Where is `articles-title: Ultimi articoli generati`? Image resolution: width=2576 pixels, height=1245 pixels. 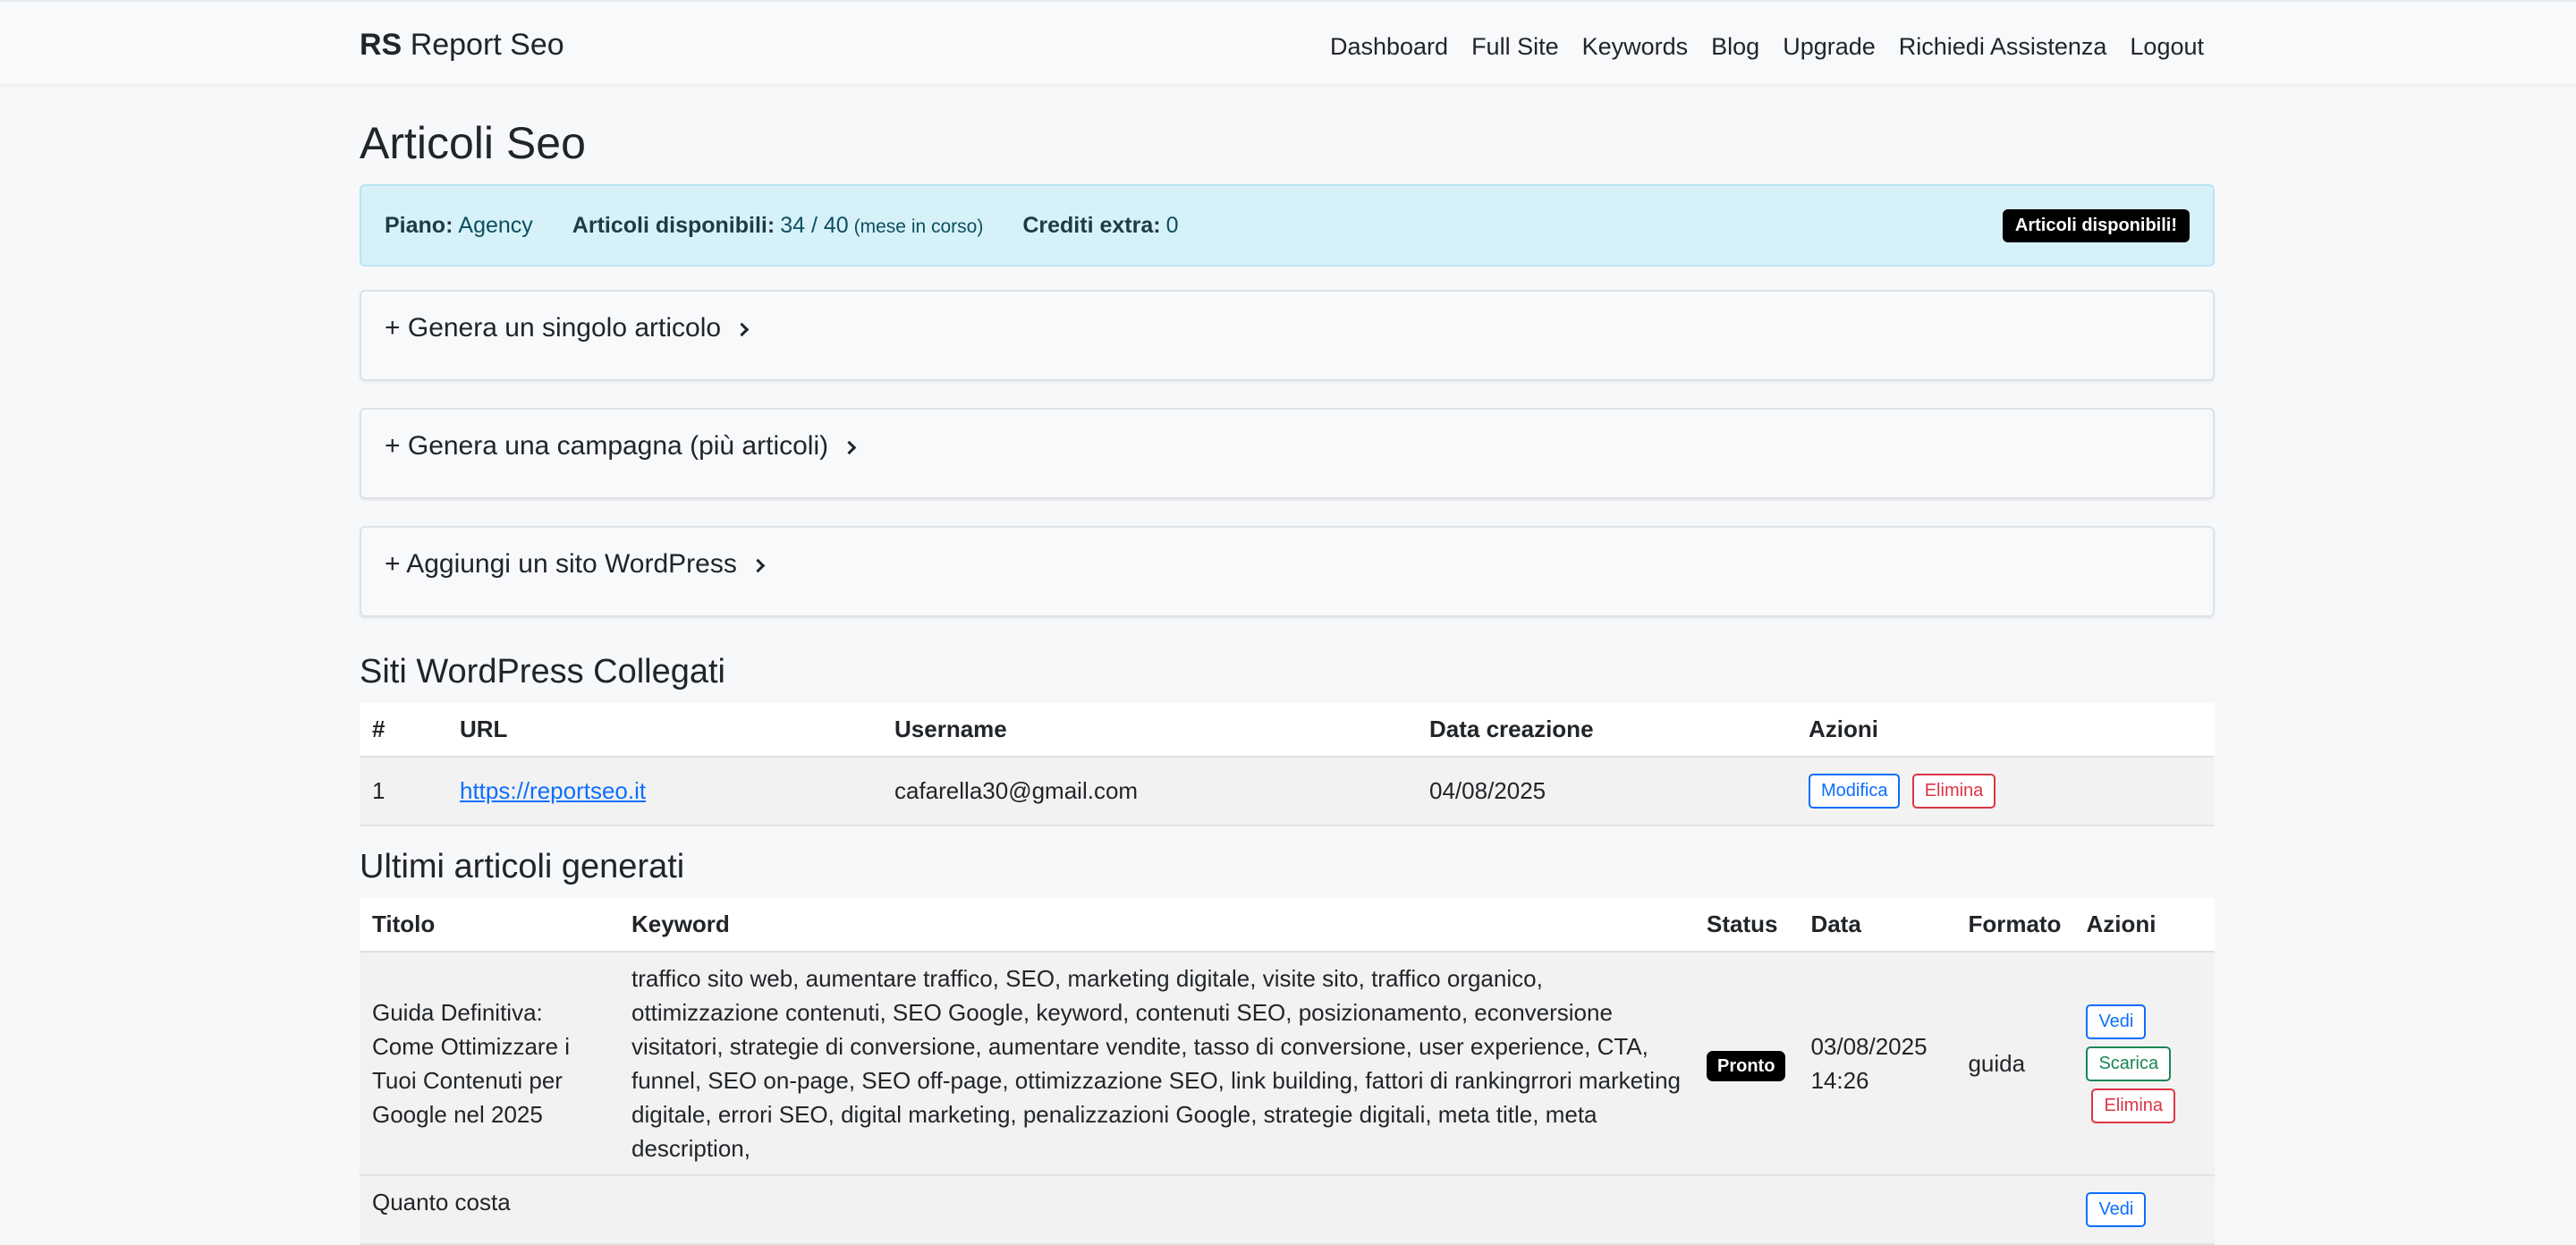 articles-title: Ultimi articoli generati is located at coordinates (522, 866).